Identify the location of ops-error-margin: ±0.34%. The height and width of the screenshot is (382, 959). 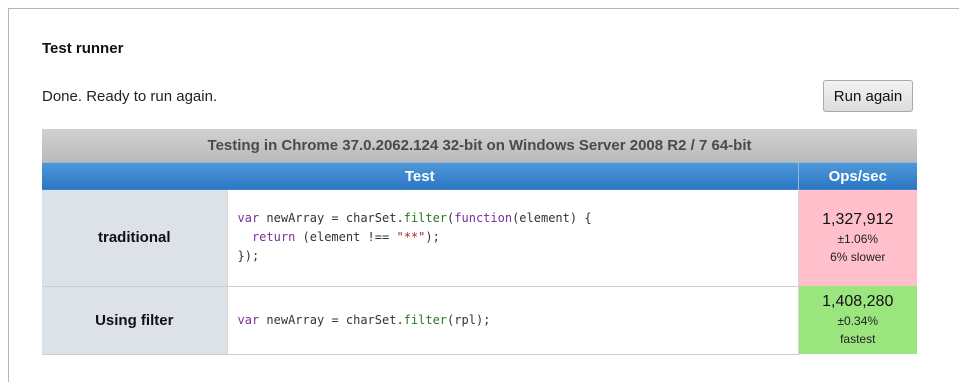
(858, 321).